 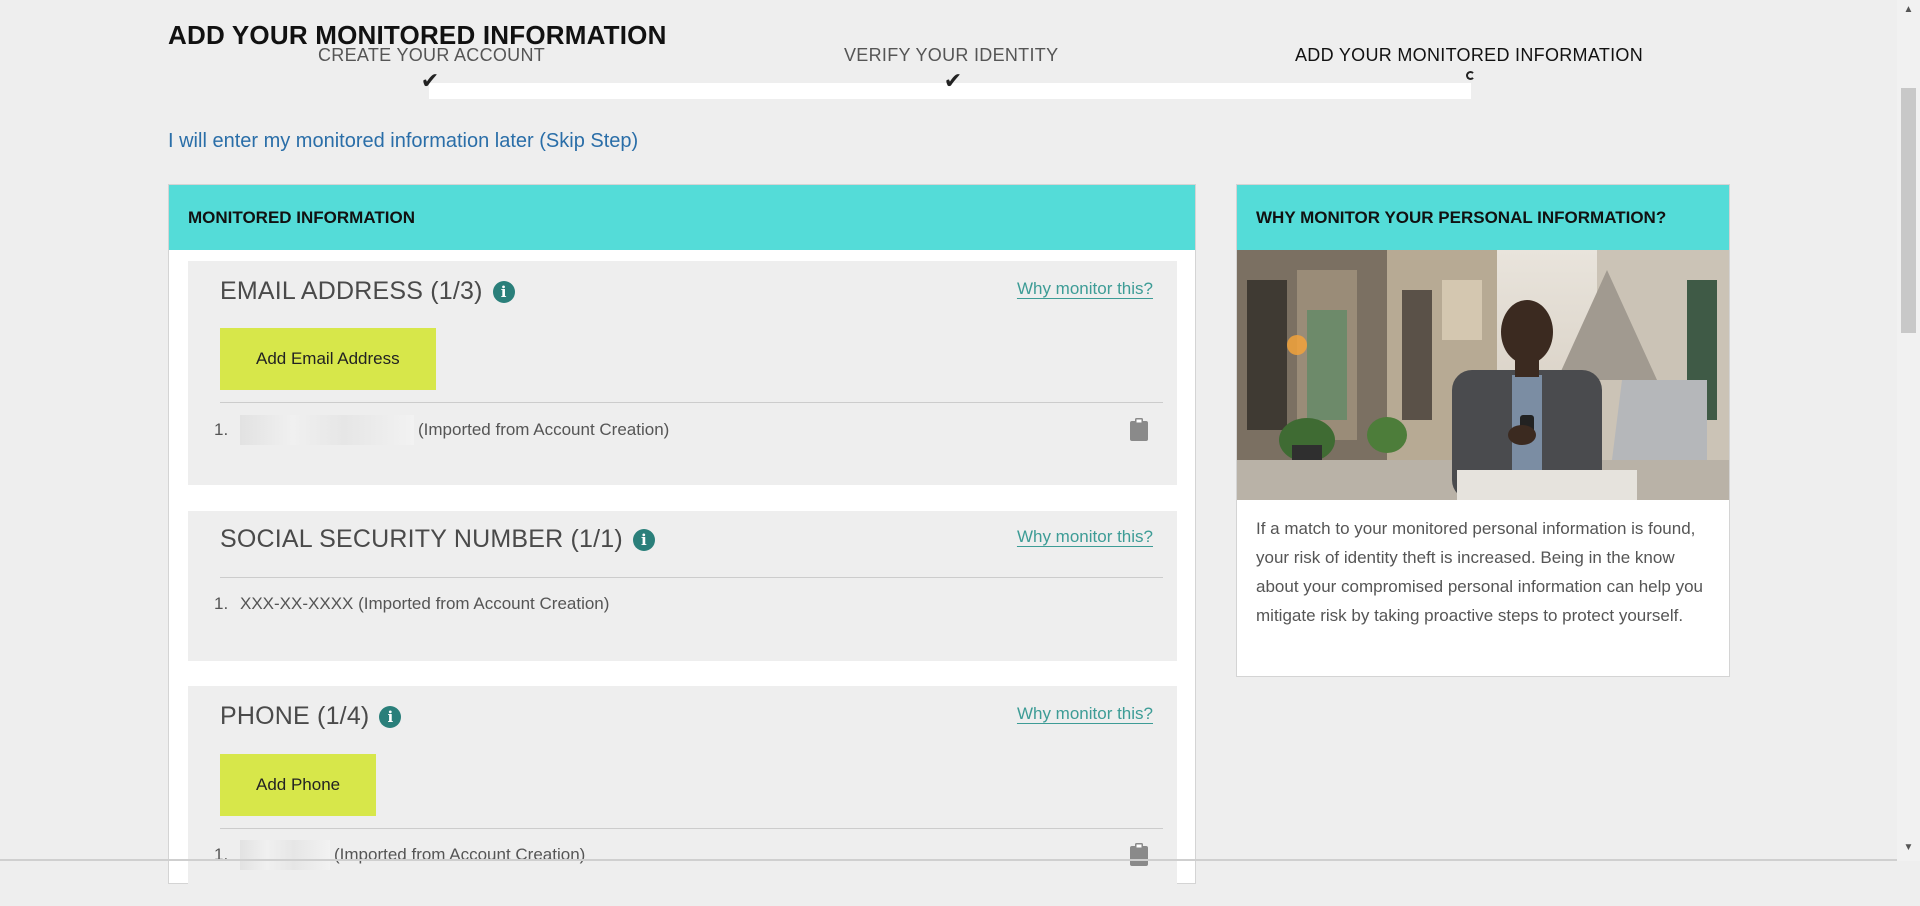 I want to click on page-title: ADD YOUR MONITORED INFORMATION, so click(x=417, y=35).